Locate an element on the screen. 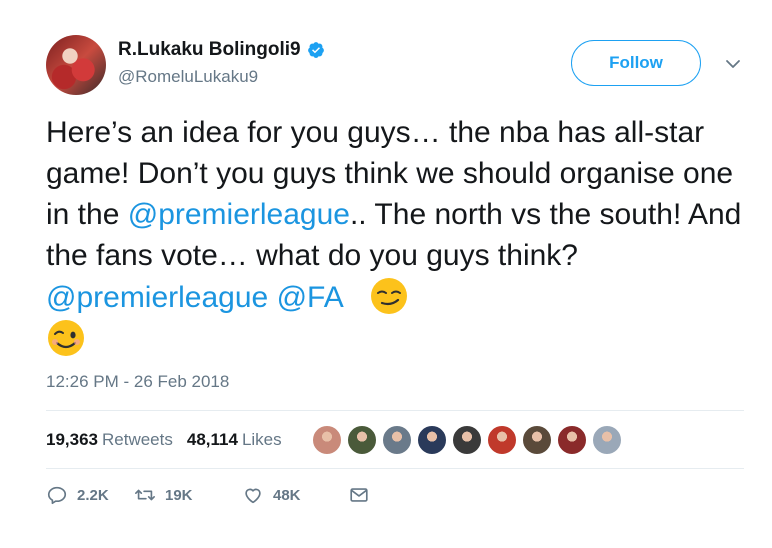 The image size is (772, 548). heart-icon is located at coordinates (253, 496).